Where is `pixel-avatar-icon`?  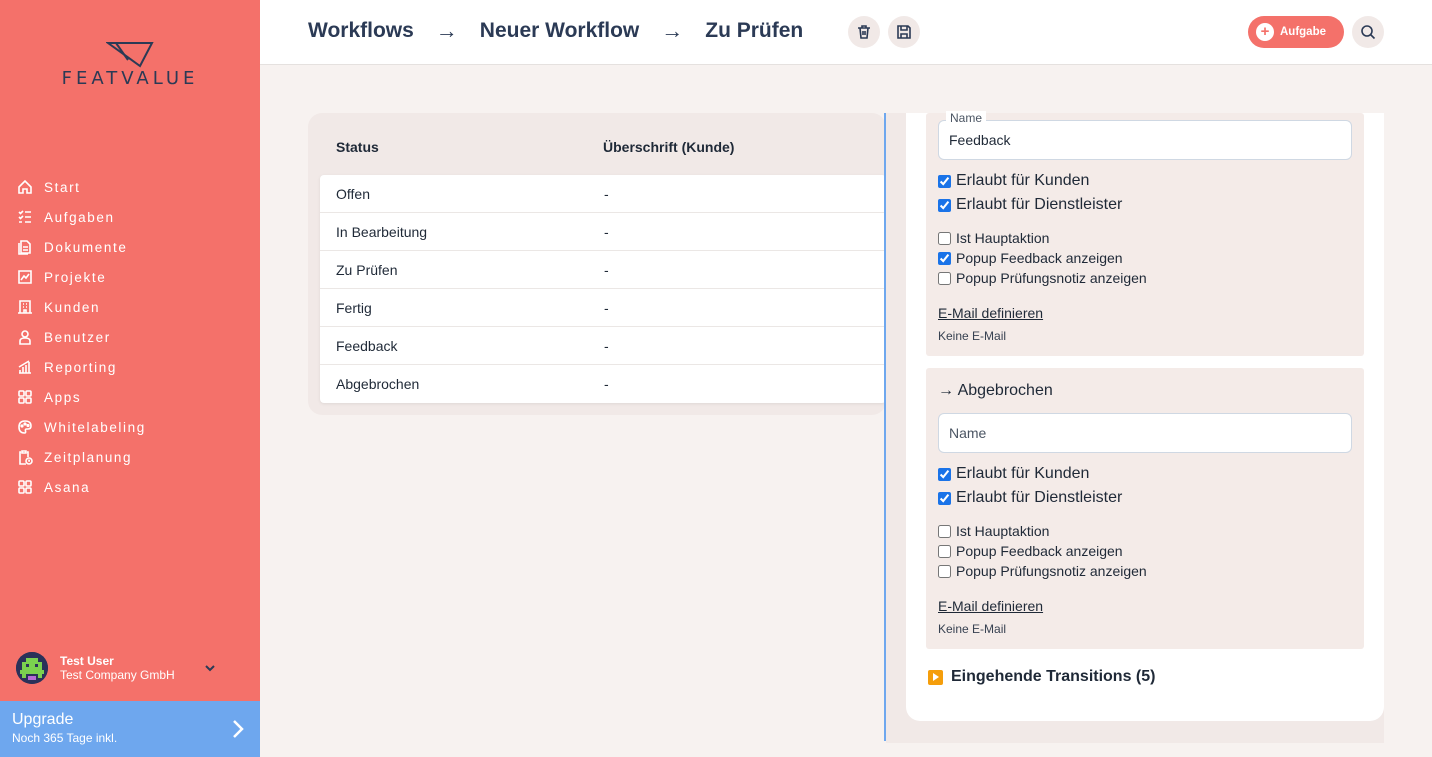 pixel-avatar-icon is located at coordinates (32, 668).